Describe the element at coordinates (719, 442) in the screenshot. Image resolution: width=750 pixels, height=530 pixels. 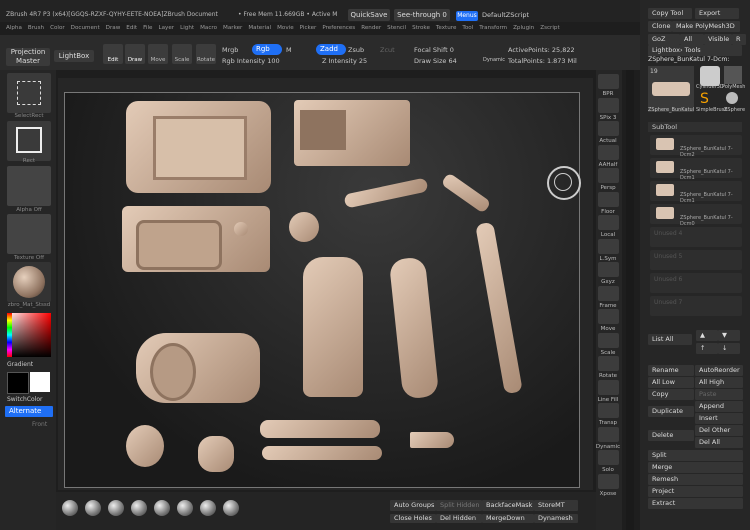
I see `del-all-button: Del All` at that location.